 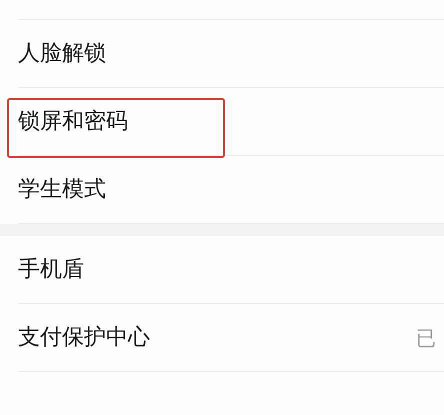 I want to click on setting-label: 人脸解锁, so click(x=62, y=53).